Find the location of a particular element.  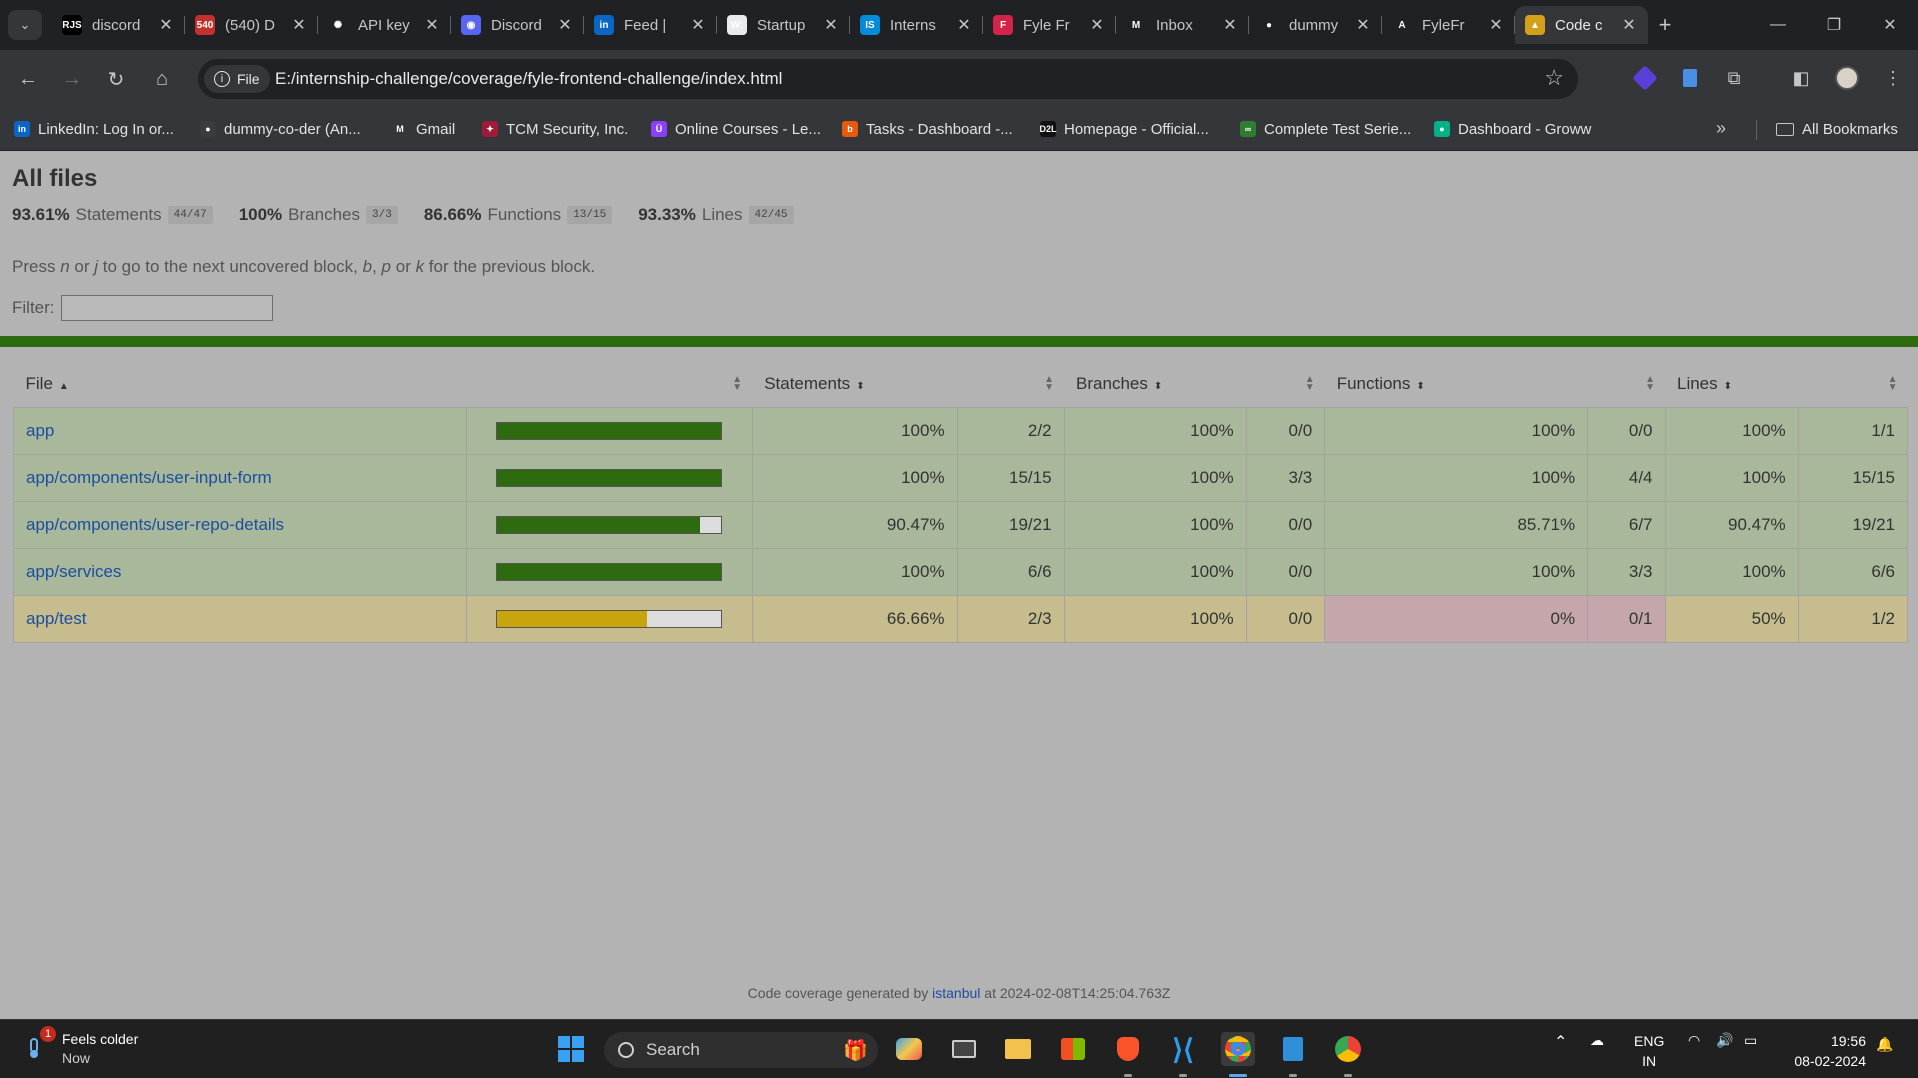

forward-button: → is located at coordinates (72, 79).